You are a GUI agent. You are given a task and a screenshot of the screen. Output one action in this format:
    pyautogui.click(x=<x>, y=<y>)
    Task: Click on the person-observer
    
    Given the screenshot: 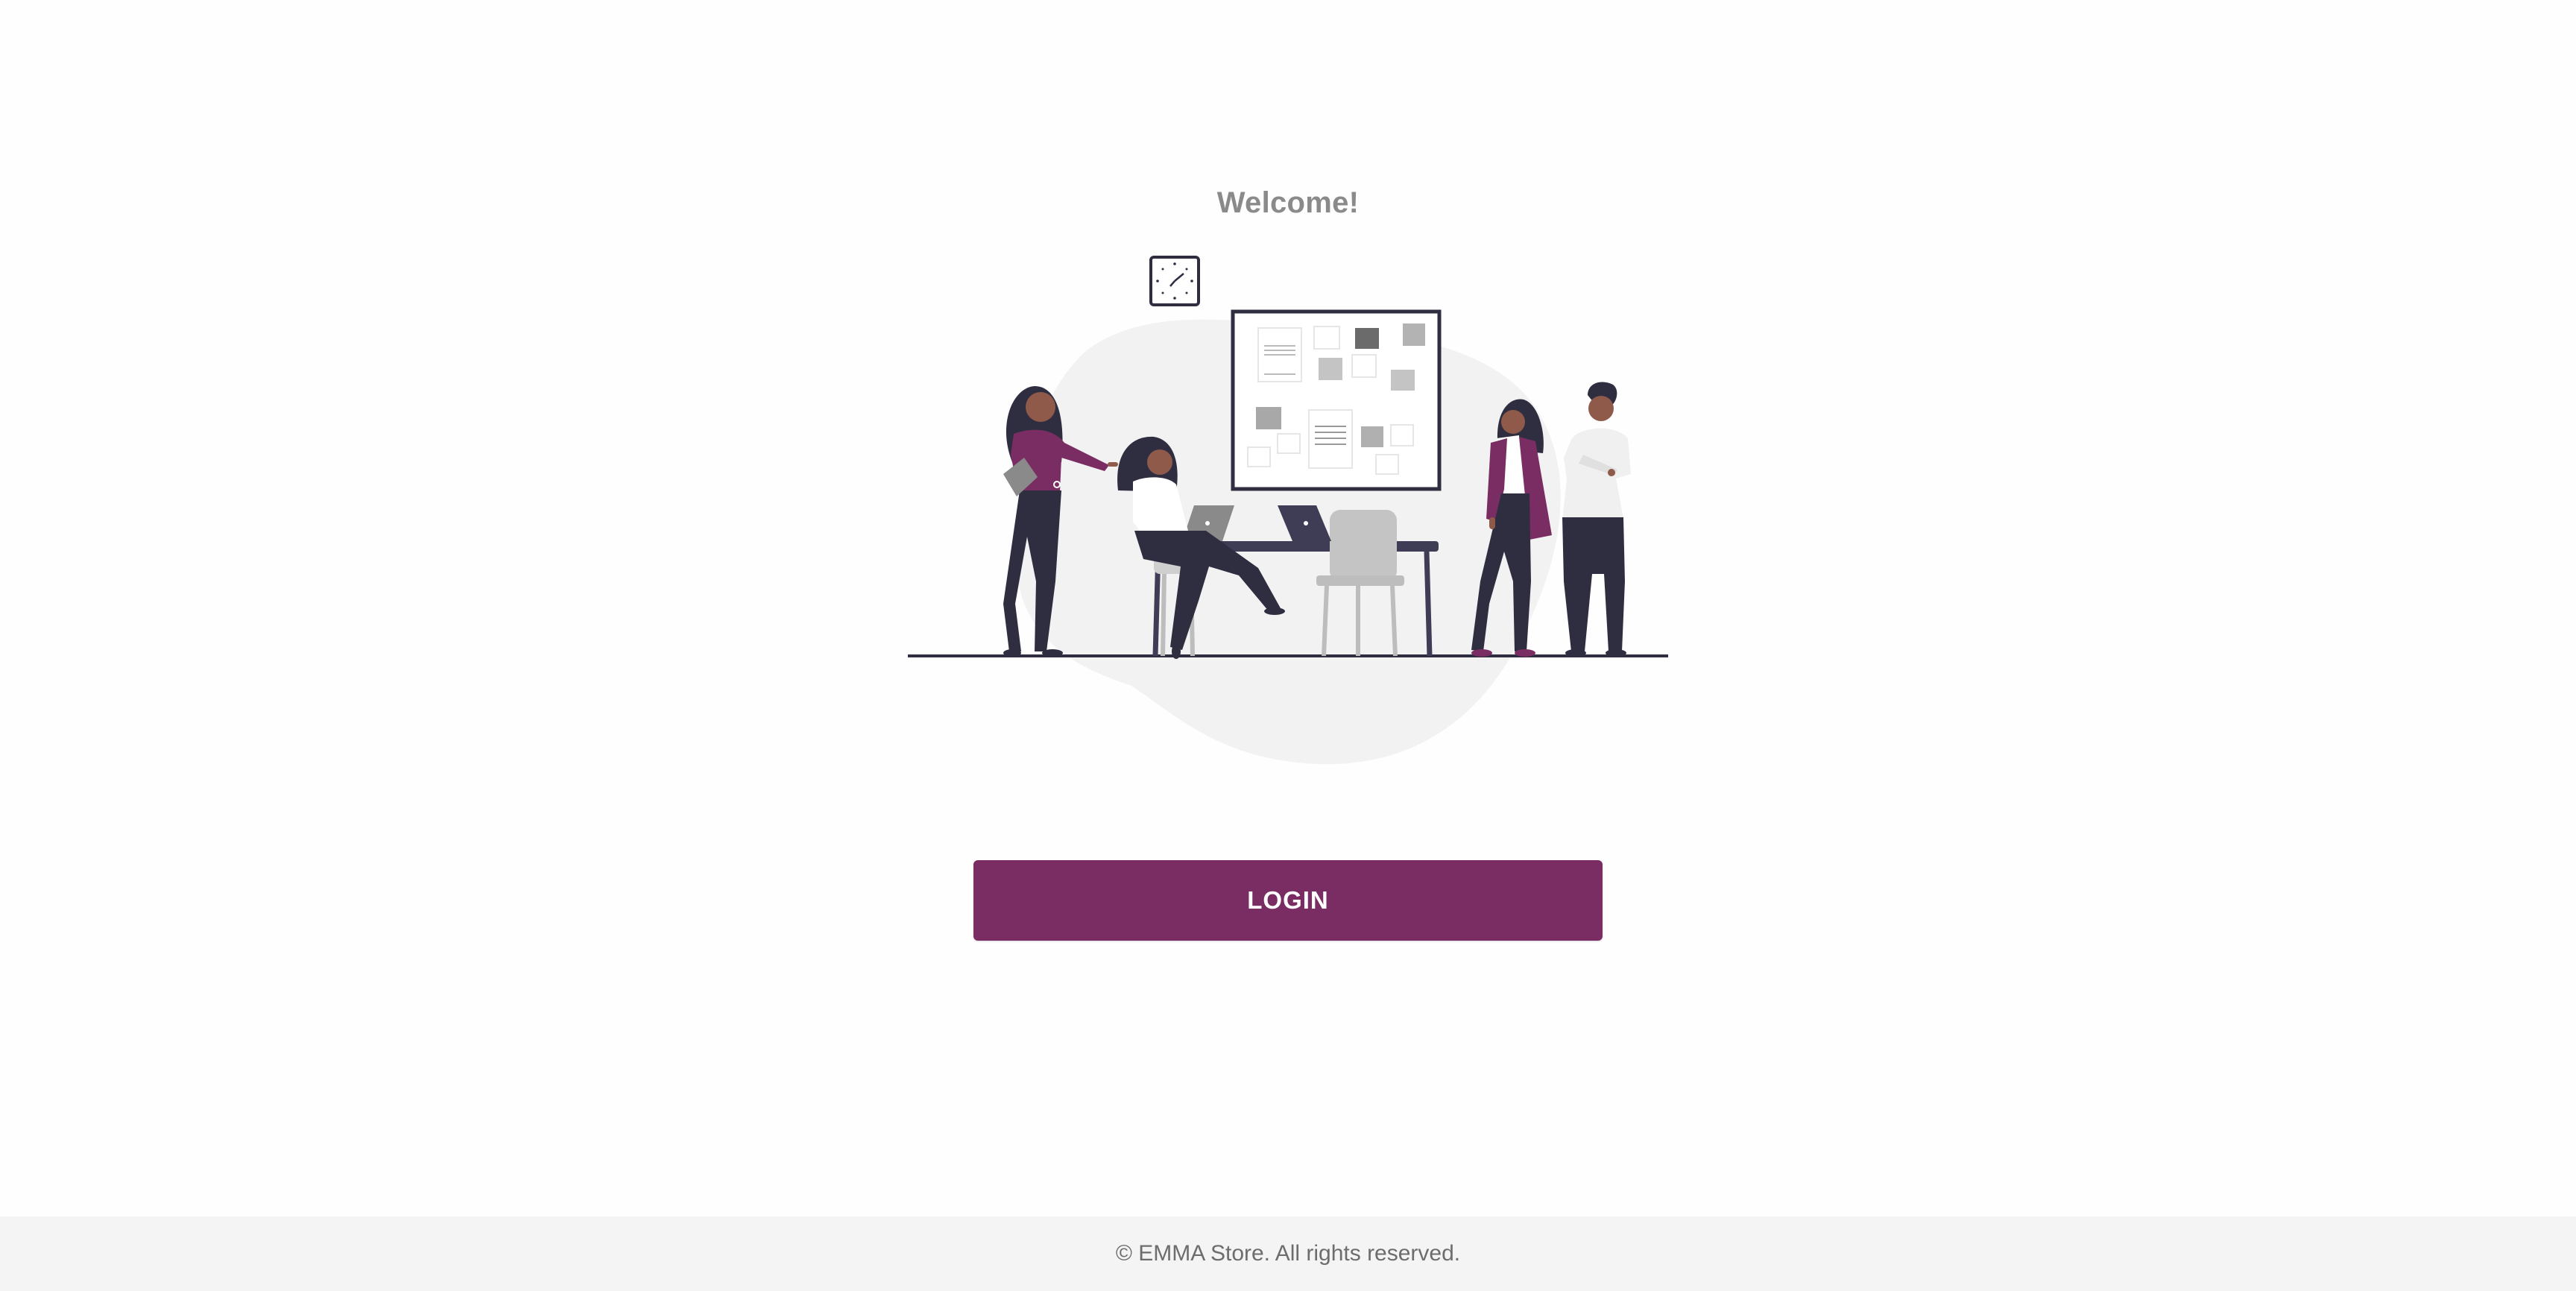 What is the action you would take?
    pyautogui.click(x=1597, y=519)
    